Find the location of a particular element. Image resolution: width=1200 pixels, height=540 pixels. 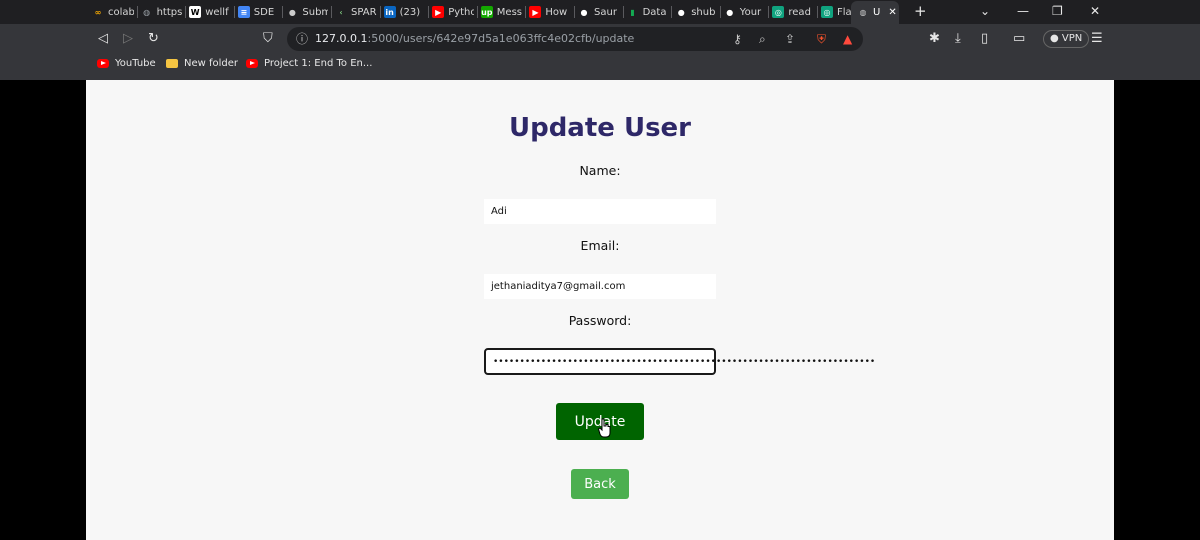

mongodb-icon: ▮ is located at coordinates (632, 12).